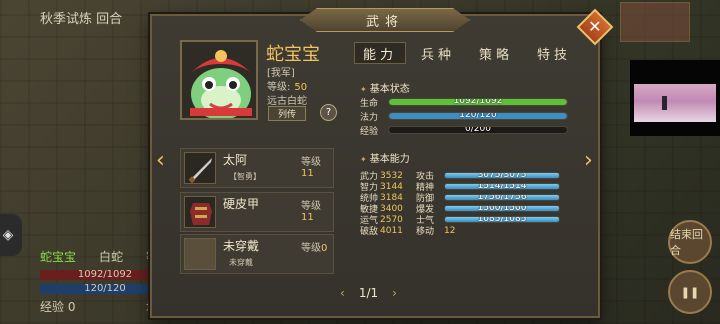 The width and height of the screenshot is (720, 324). What do you see at coordinates (425, 232) in the screenshot?
I see `combat-stat-label: 移动` at bounding box center [425, 232].